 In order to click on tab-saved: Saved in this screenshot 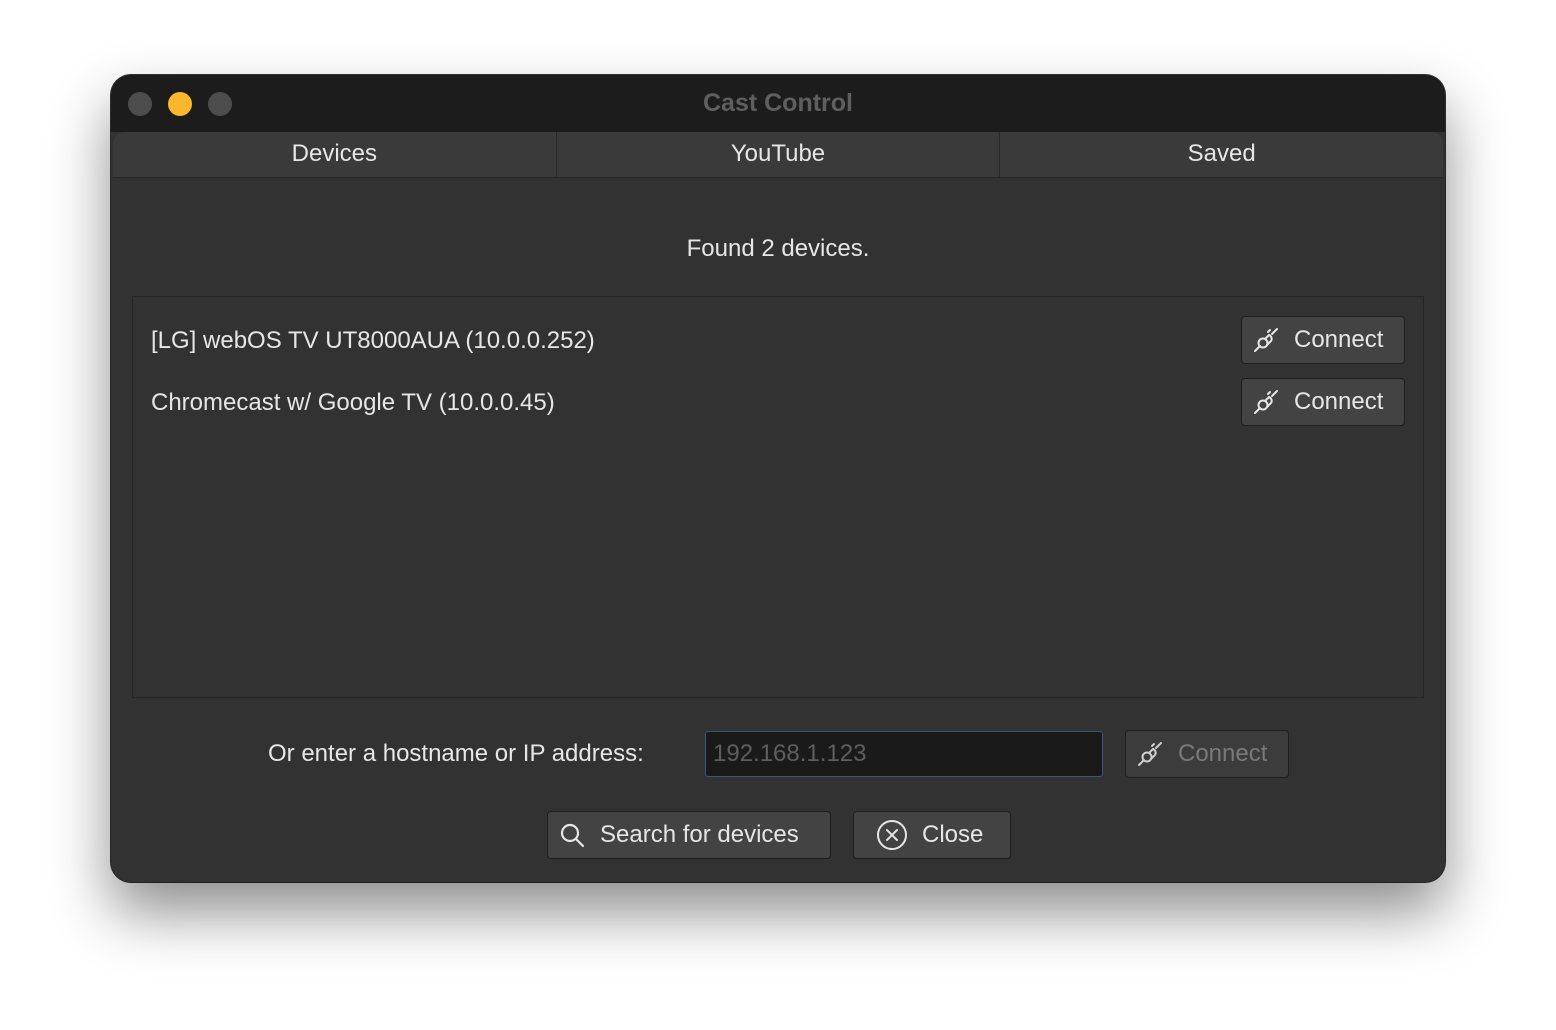, I will do `click(1221, 154)`.